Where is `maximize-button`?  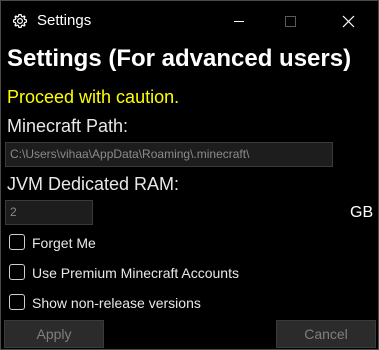
maximize-button is located at coordinates (290, 21).